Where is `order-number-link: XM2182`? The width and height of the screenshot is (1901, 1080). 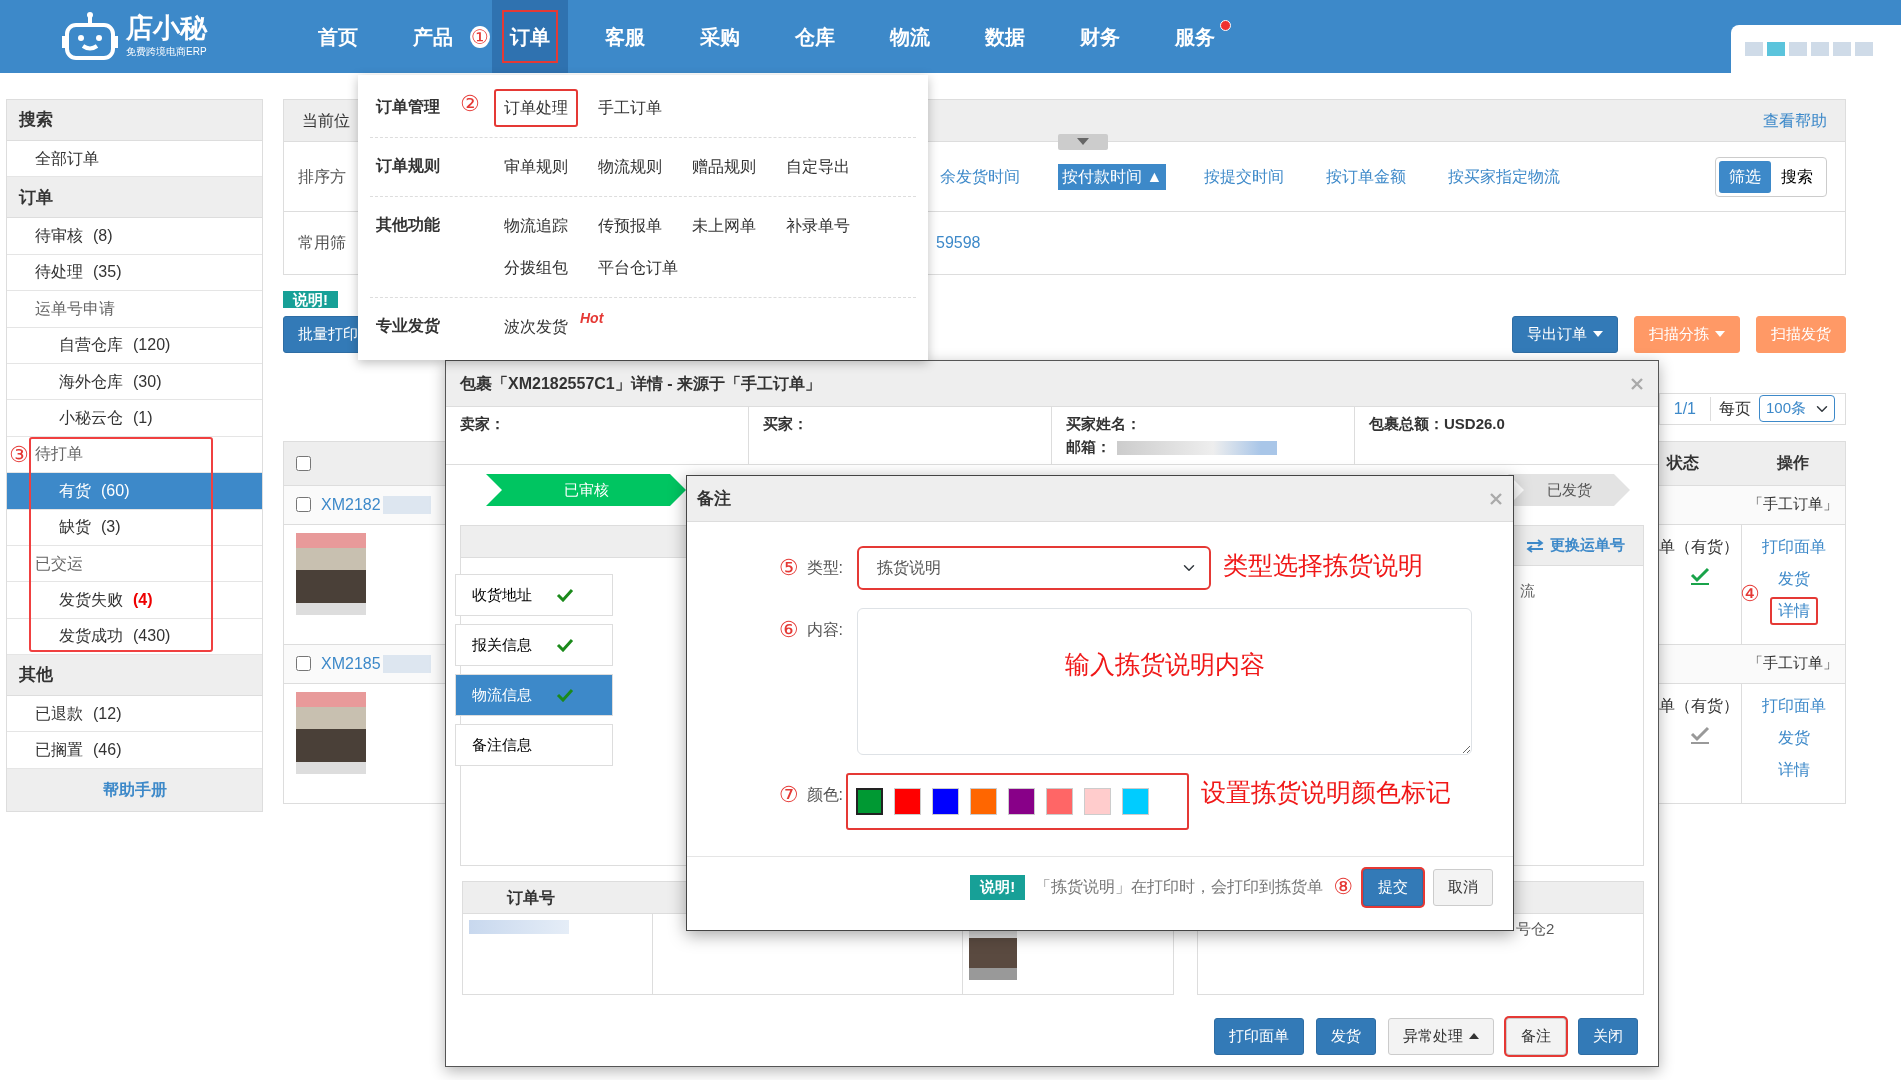 order-number-link: XM2182 is located at coordinates (351, 504).